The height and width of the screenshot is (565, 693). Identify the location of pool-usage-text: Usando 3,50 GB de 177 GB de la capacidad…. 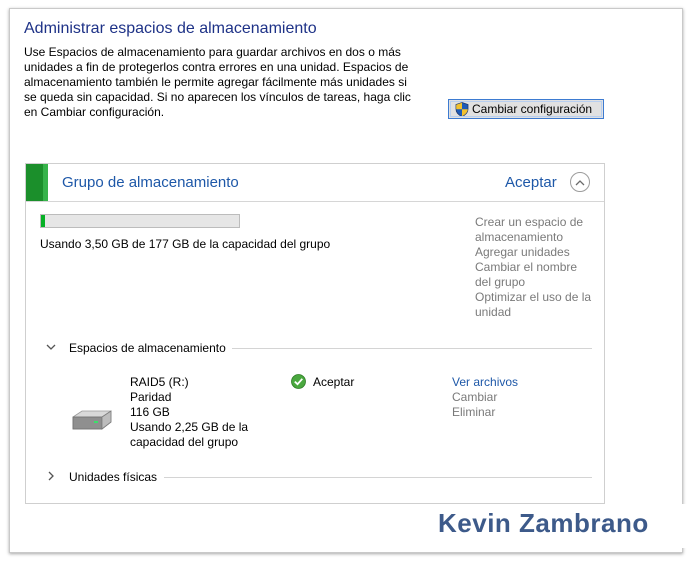
(185, 244).